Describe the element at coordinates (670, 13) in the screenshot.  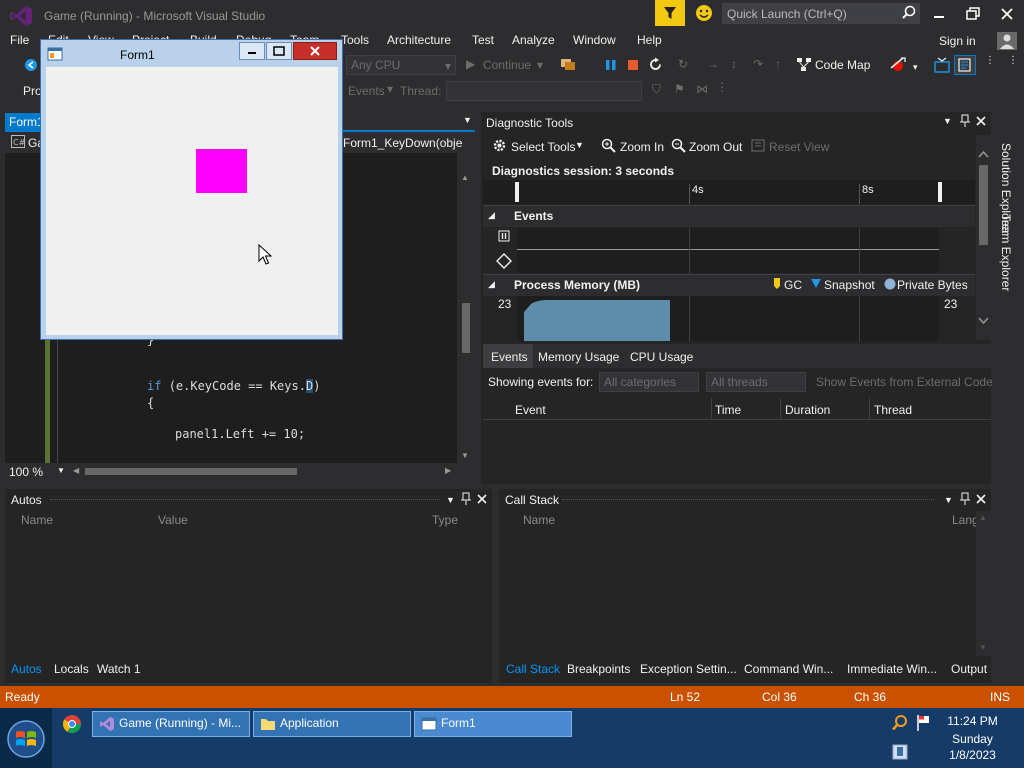
I see `feedback-filter-icon` at that location.